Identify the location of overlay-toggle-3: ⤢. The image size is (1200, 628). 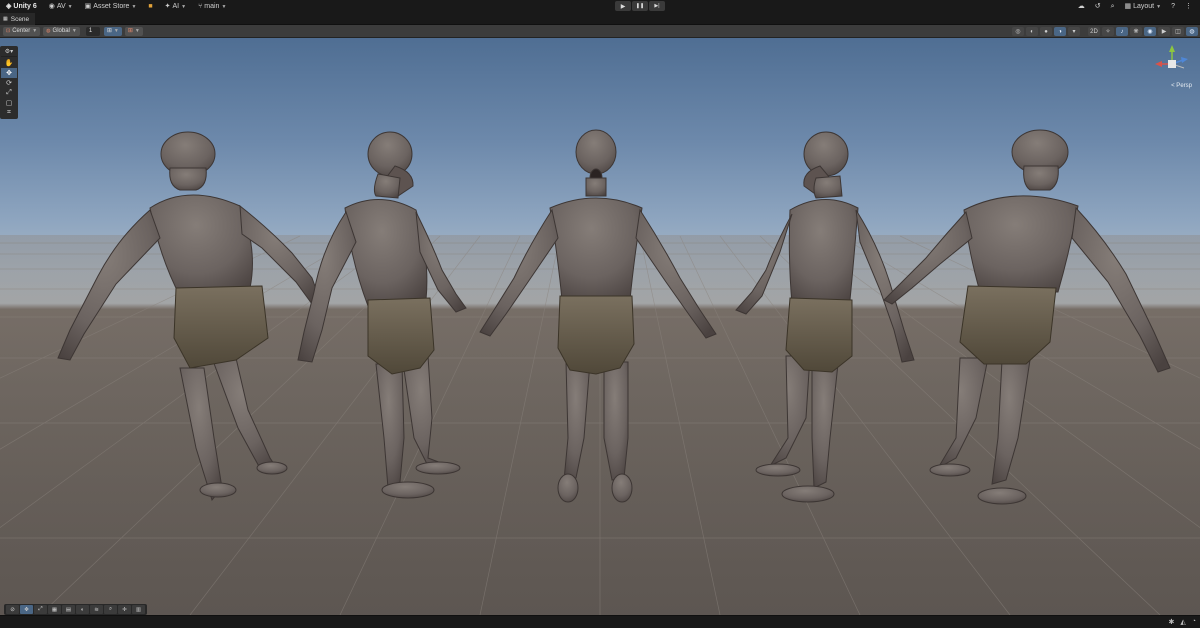
(40, 609).